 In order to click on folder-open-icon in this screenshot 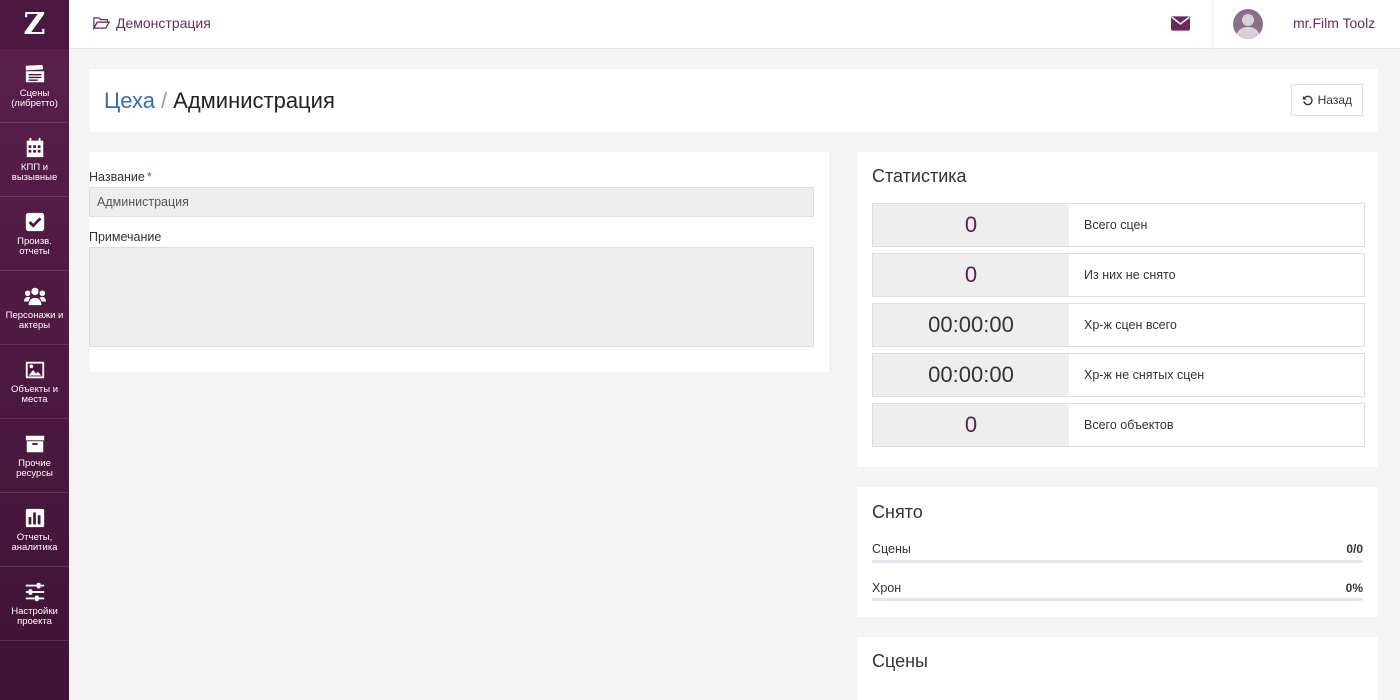, I will do `click(101, 23)`.